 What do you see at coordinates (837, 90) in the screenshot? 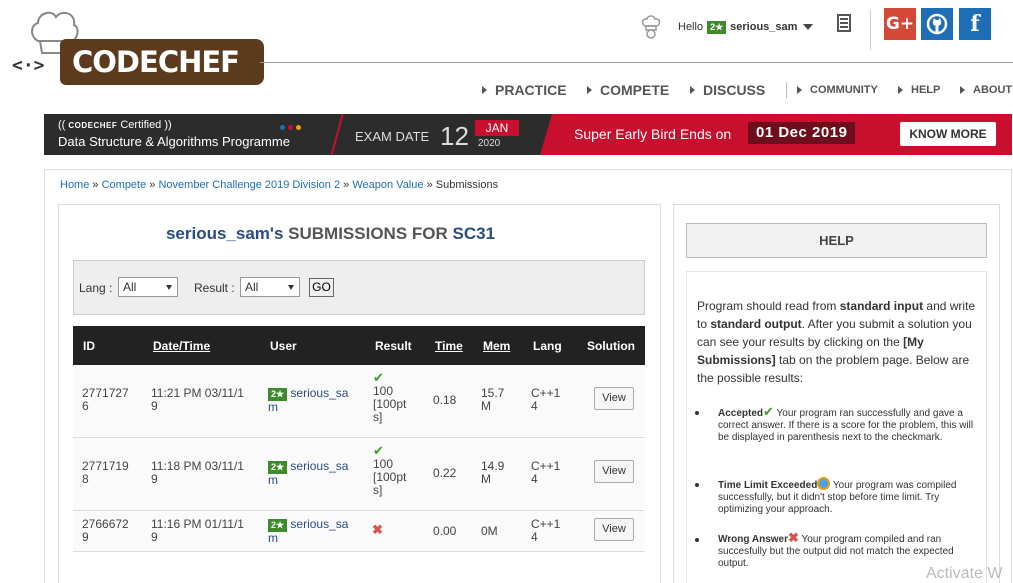
I see `nav-community: COMMUNITY` at bounding box center [837, 90].